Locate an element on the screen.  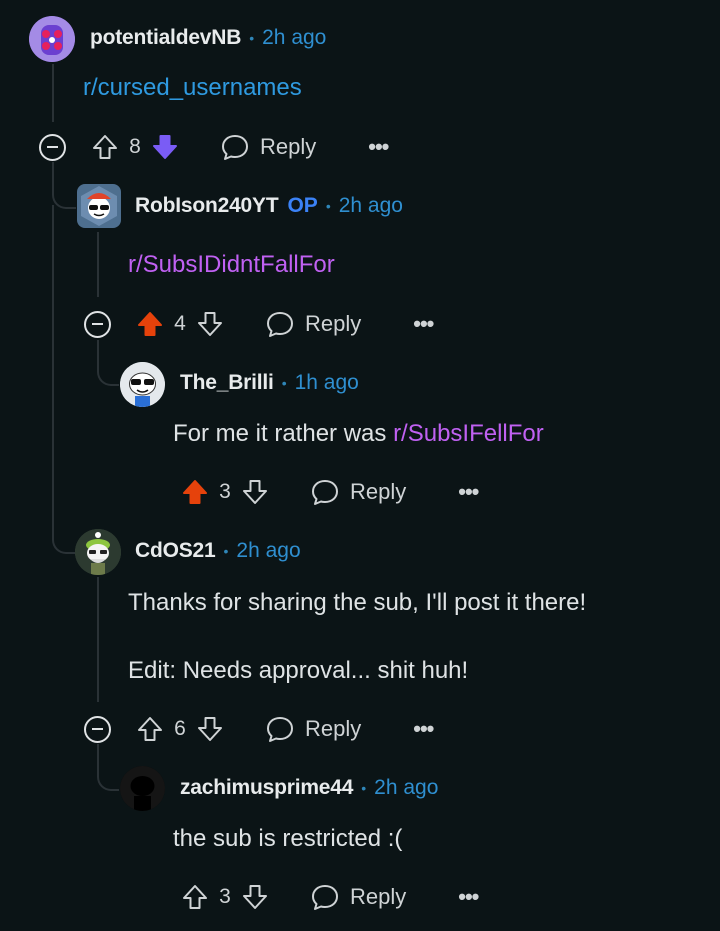
thread-line-root is located at coordinates (53, 93).